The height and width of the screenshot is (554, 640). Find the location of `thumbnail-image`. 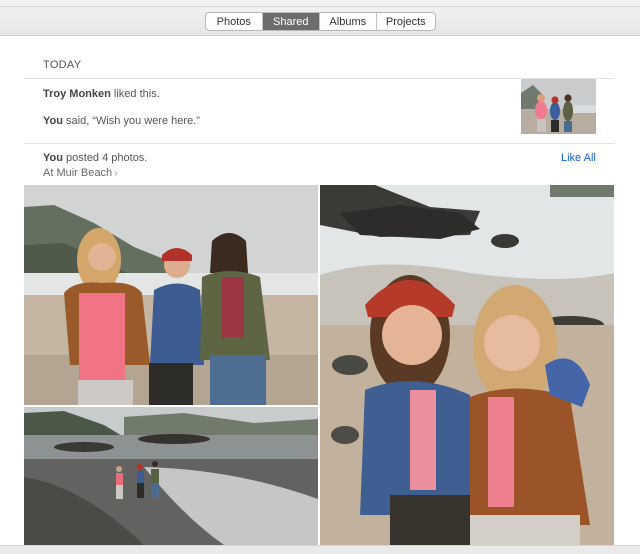

thumbnail-image is located at coordinates (558, 106).